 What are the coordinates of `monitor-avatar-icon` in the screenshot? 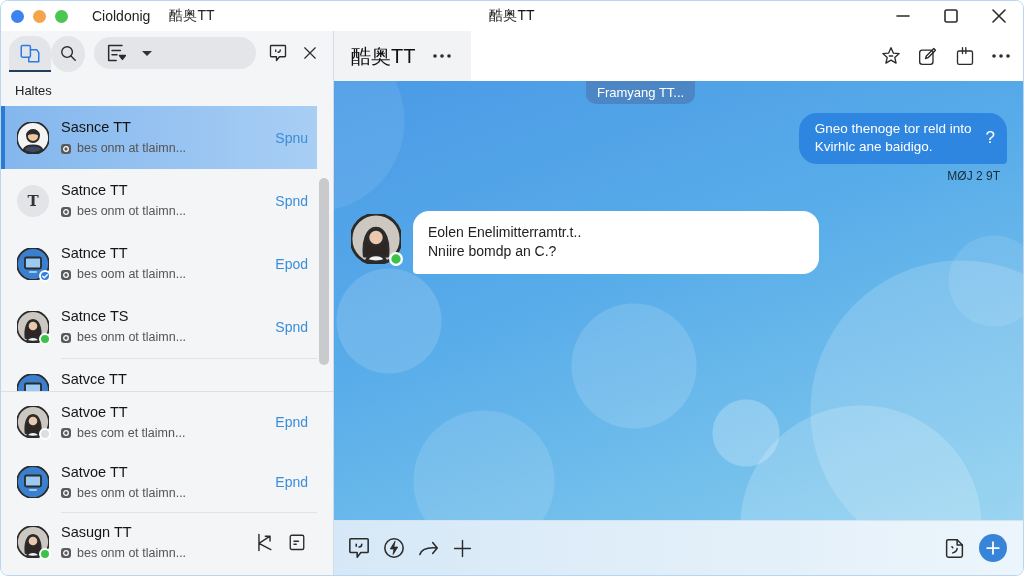 It's located at (33, 482).